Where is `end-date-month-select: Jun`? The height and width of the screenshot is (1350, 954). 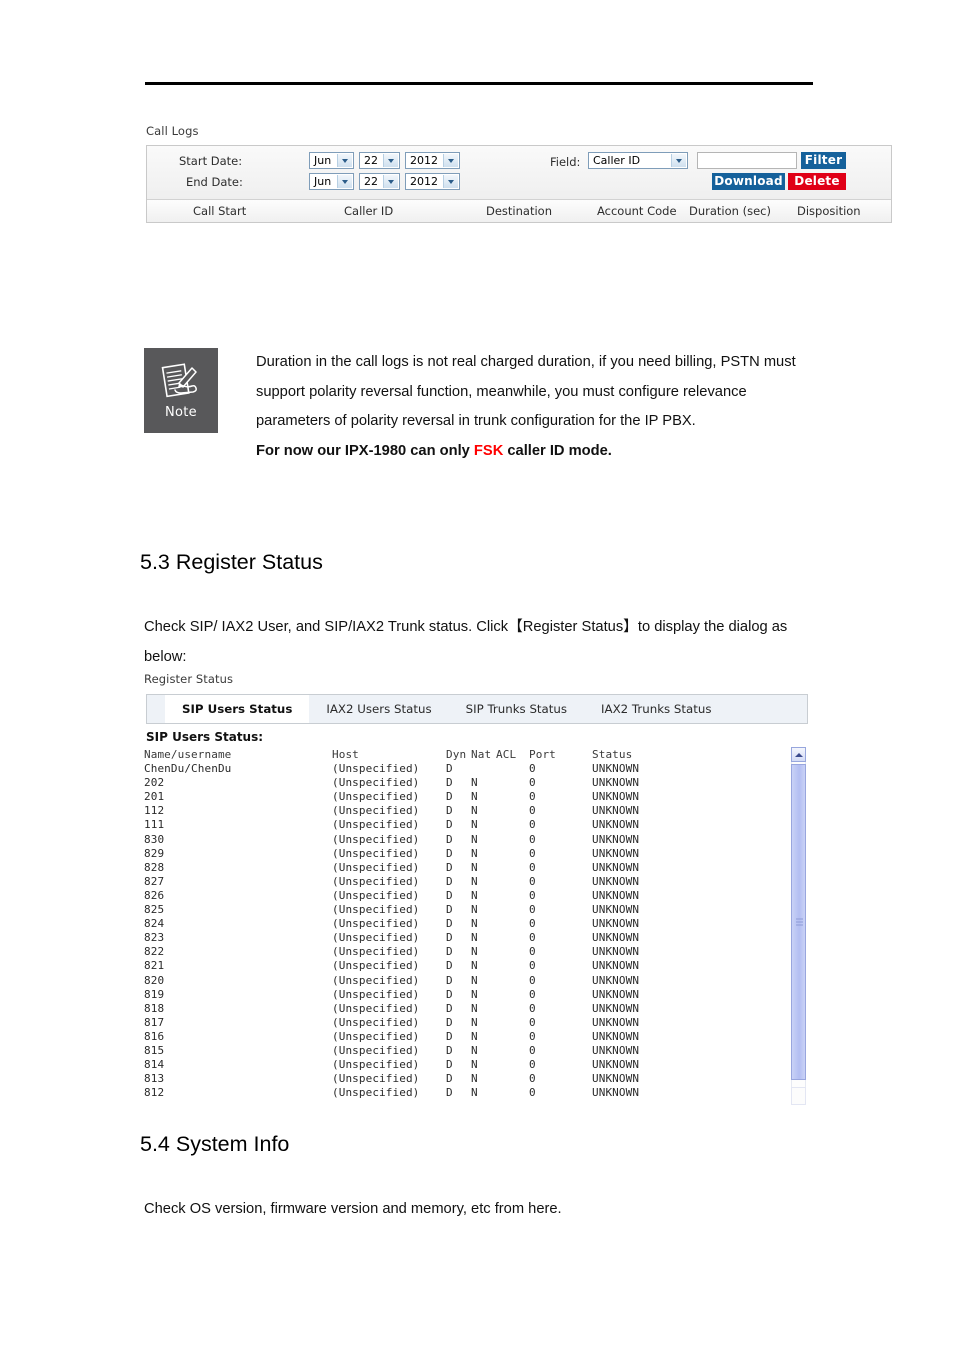 end-date-month-select: Jun is located at coordinates (331, 181).